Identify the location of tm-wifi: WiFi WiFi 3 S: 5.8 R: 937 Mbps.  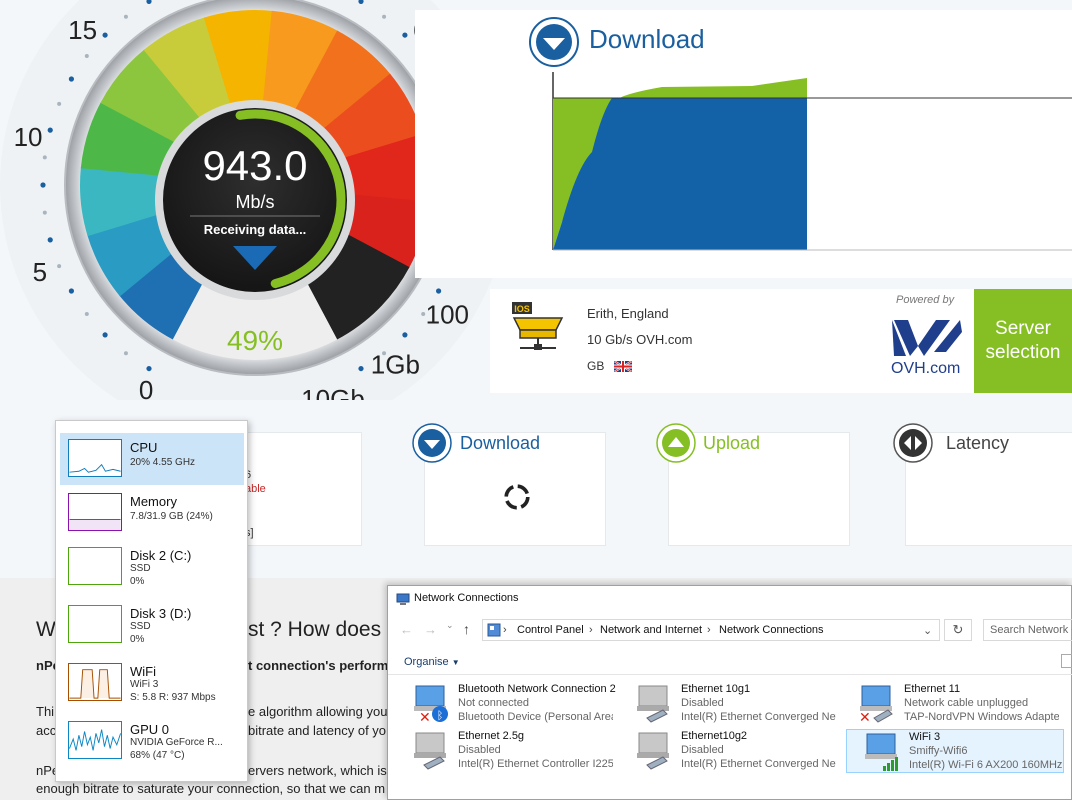
(152, 683).